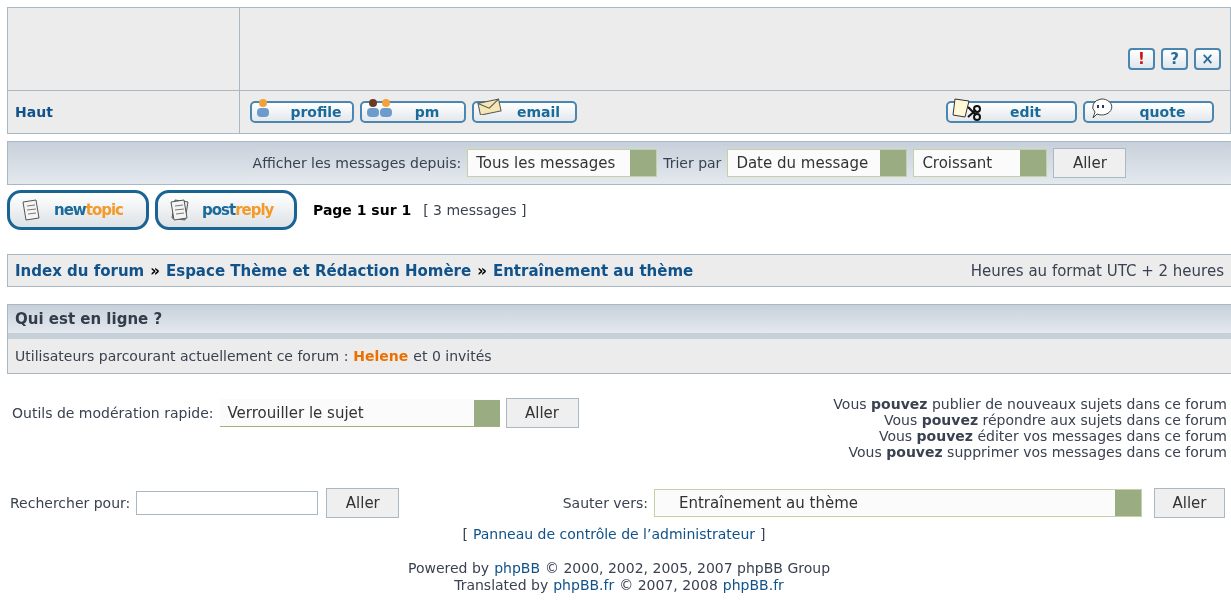  What do you see at coordinates (668, 585) in the screenshot?
I see `footer-text: © 2007, 2008` at bounding box center [668, 585].